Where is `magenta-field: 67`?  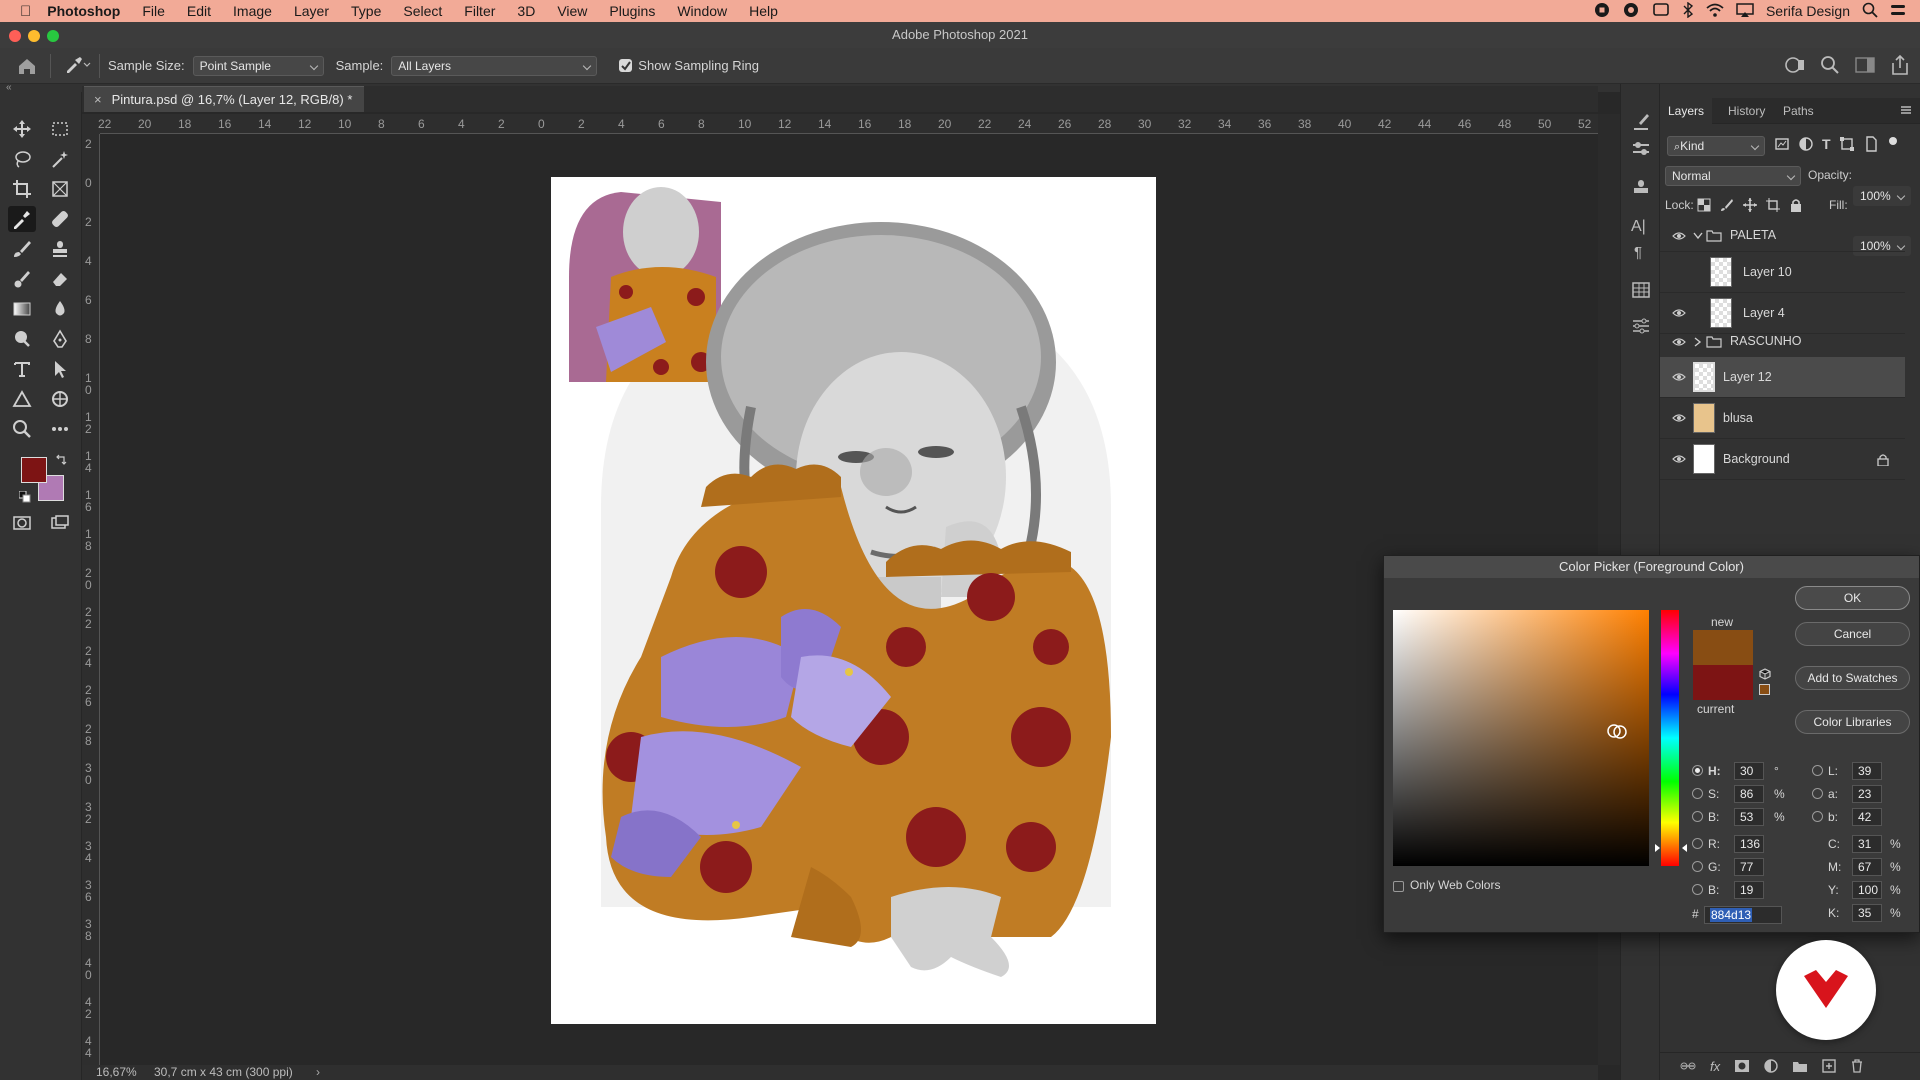 magenta-field: 67 is located at coordinates (1867, 867).